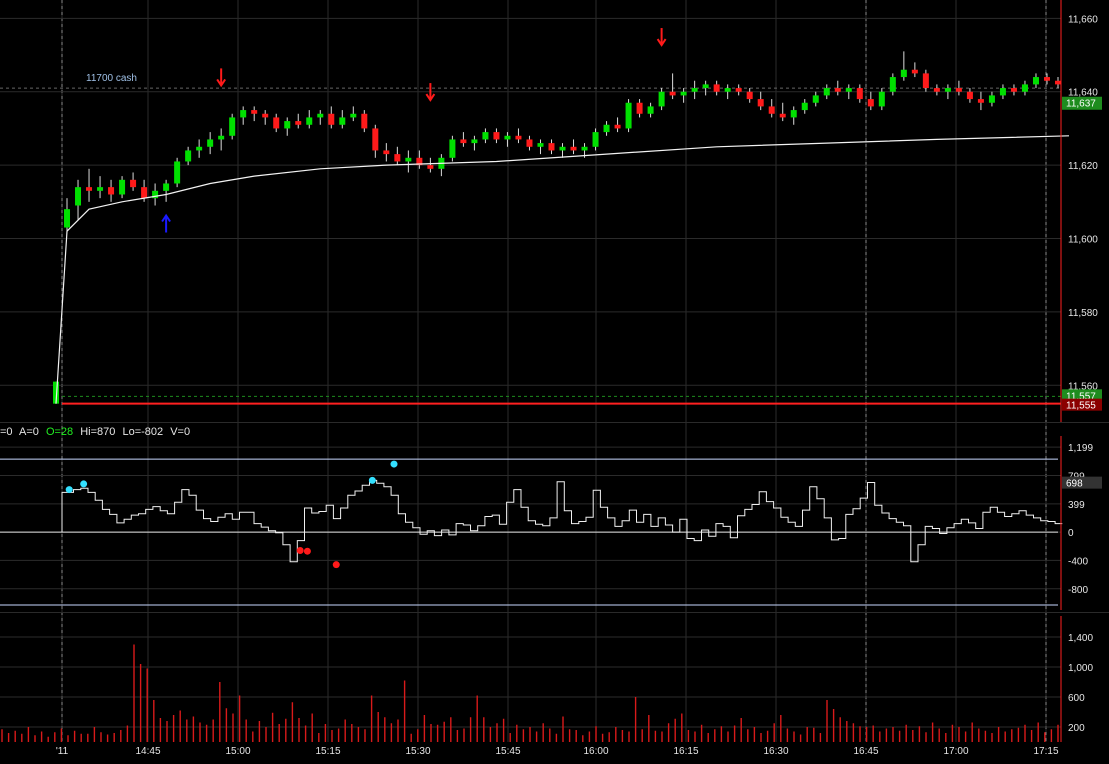 Image resolution: width=1109 pixels, height=764 pixels. I want to click on time-tick-label: 15:30, so click(417, 751).